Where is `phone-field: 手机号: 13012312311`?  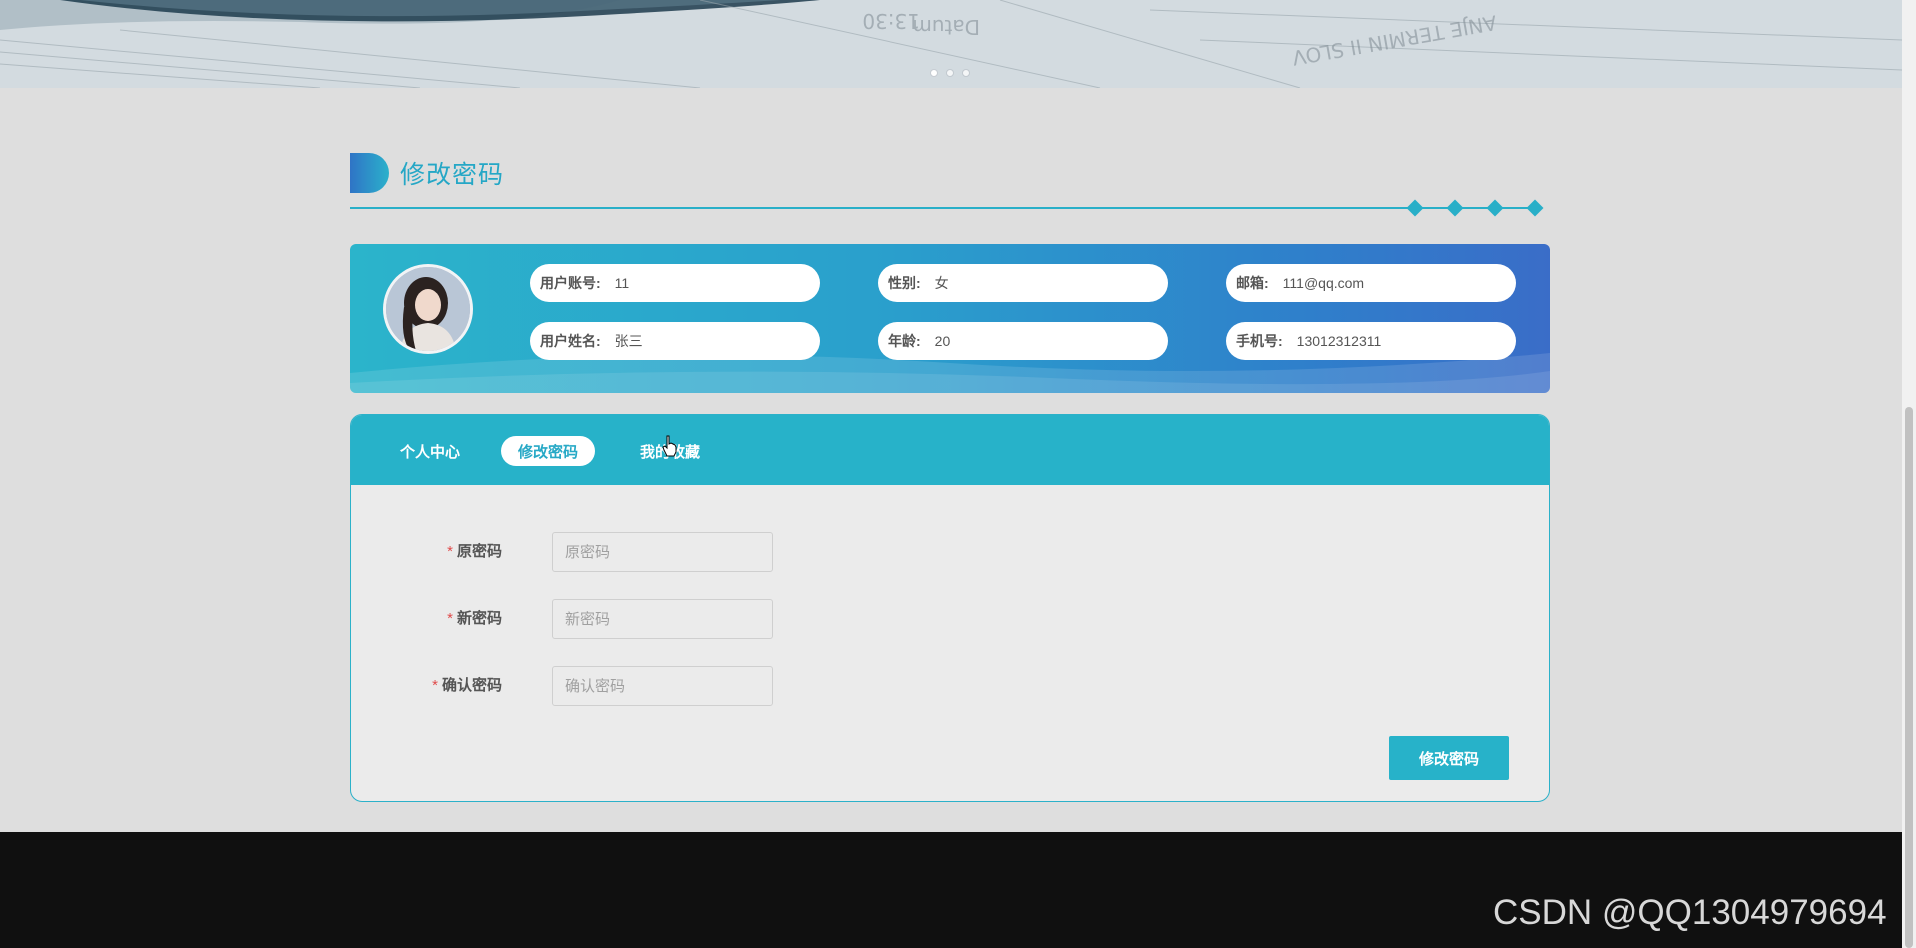
phone-field: 手机号: 13012312311 is located at coordinates (1371, 341).